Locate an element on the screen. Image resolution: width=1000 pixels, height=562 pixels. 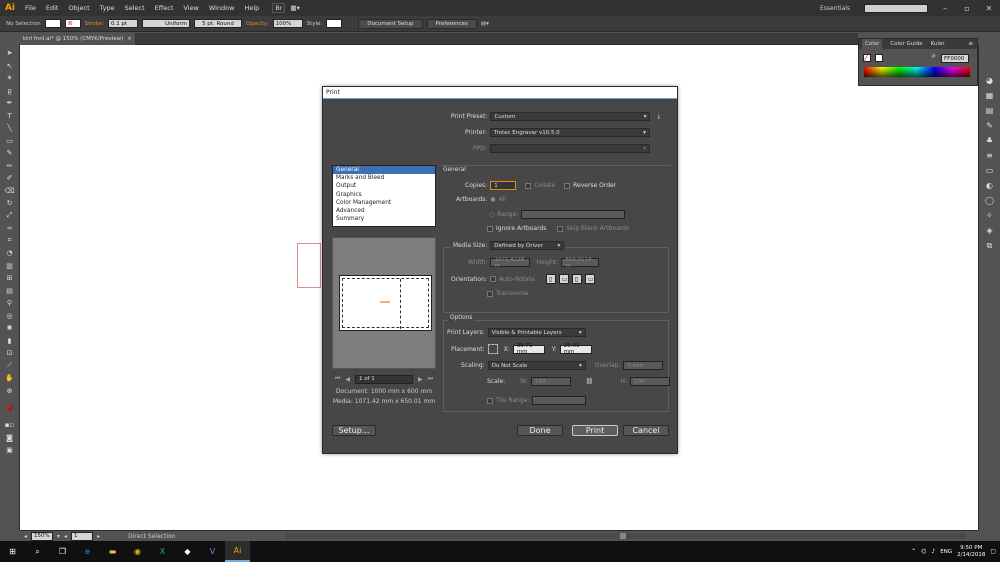
eraser-tool-icon: ⌫ is located at coordinates (10, 191).